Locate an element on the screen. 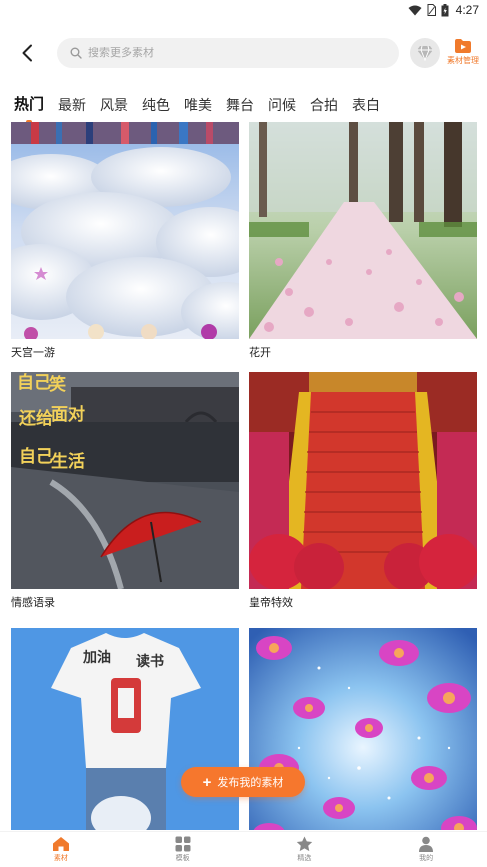 The image size is (487, 867). nav-item-template: 模板 is located at coordinates (183, 849).